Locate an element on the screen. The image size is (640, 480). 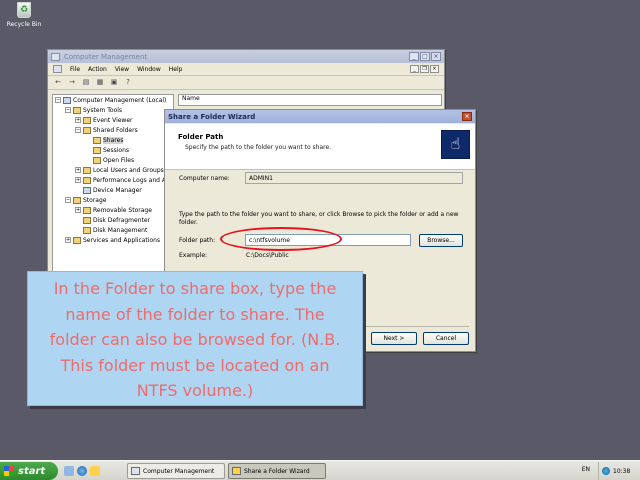
example-label: Example: is located at coordinates (193, 255).